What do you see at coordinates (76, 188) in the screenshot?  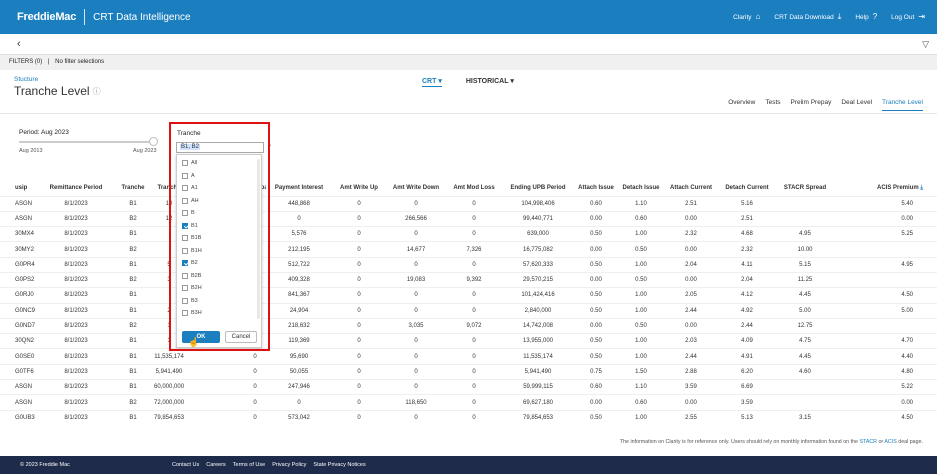 I see `column-header: Remittance Period` at bounding box center [76, 188].